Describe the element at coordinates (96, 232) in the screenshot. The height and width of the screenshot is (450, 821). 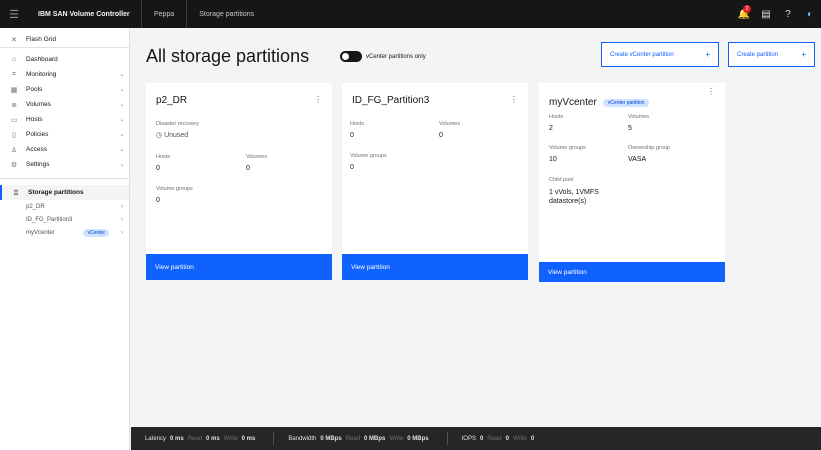
I see `vcenter-tag: vCenter` at that location.